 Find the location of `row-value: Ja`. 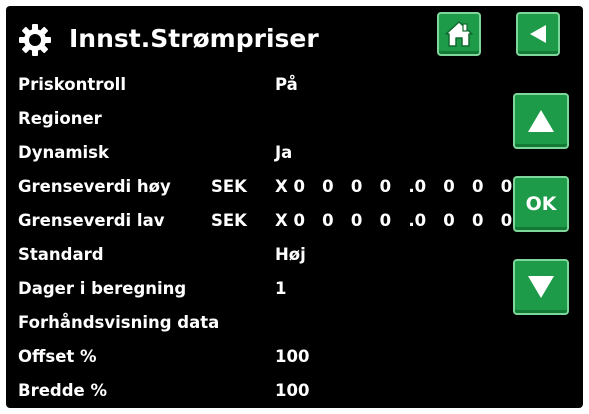

row-value: Ja is located at coordinates (284, 152).